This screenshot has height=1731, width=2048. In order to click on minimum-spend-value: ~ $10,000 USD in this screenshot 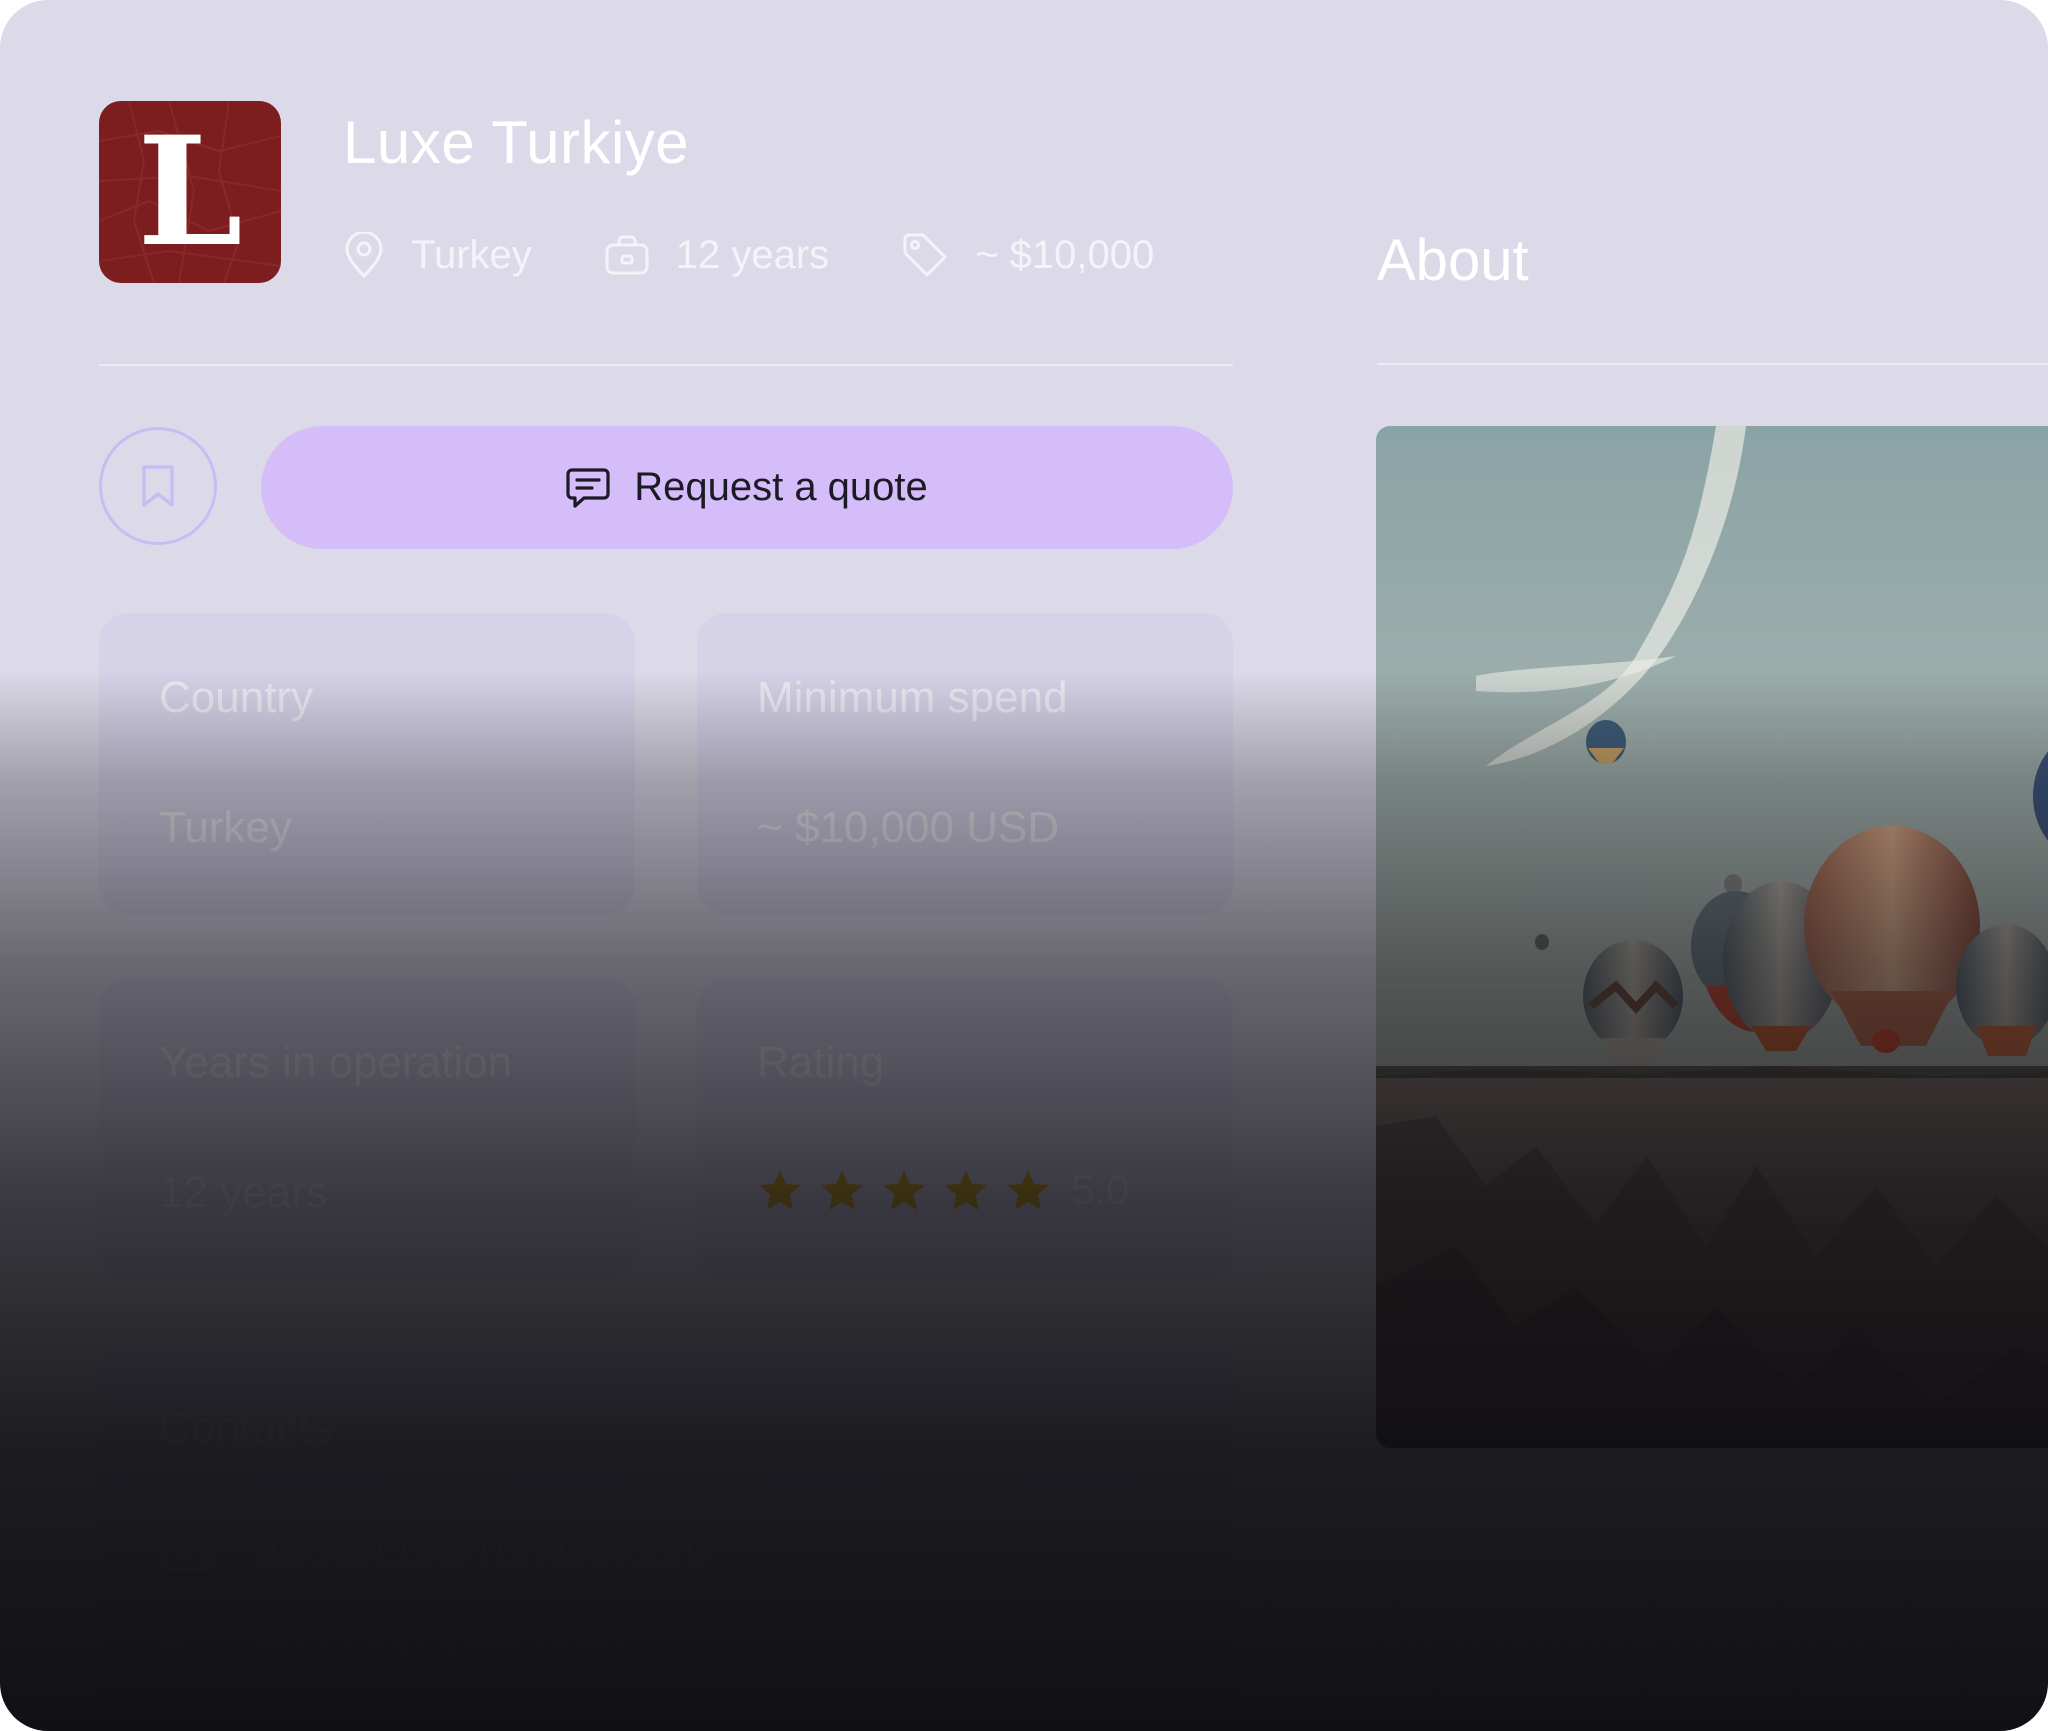, I will do `click(908, 827)`.